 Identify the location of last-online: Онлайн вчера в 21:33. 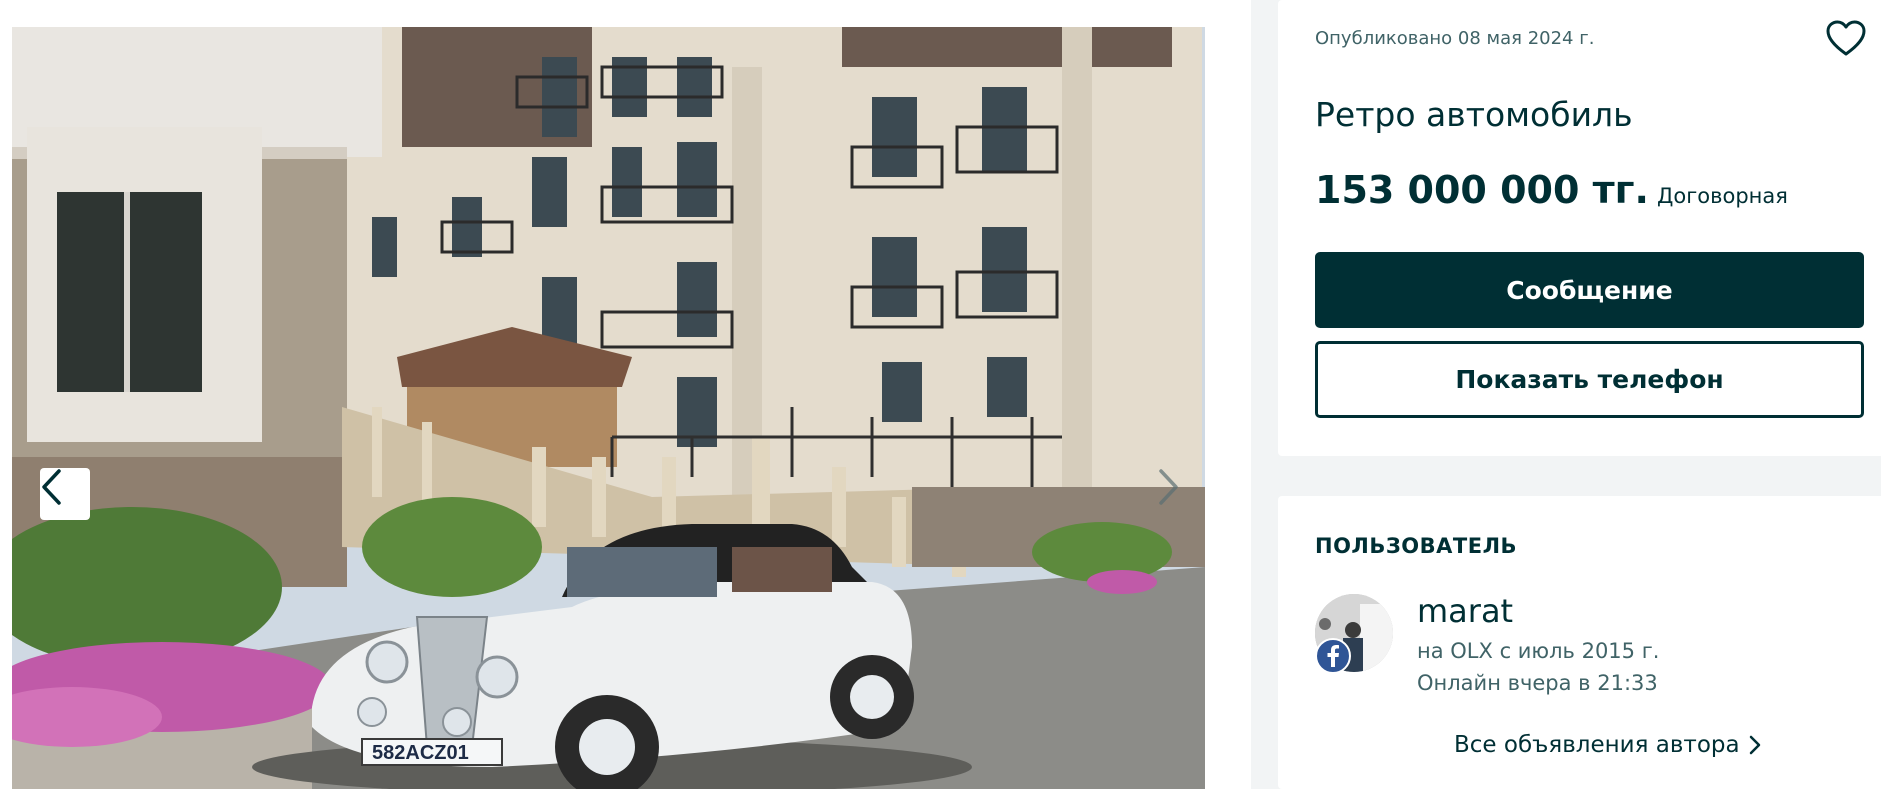
(1537, 683).